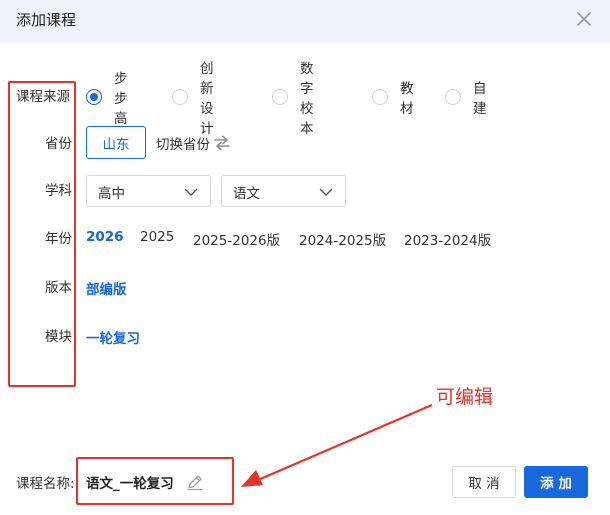 This screenshot has height=515, width=610. I want to click on cancel-button: 取 消, so click(484, 482).